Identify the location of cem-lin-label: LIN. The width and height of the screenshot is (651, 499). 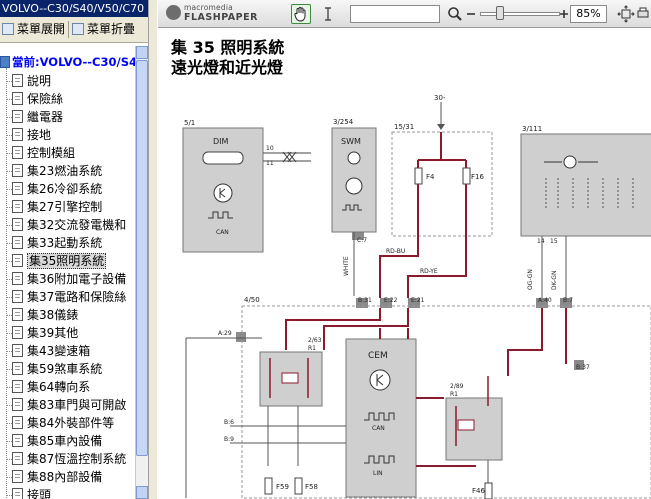
(378, 473).